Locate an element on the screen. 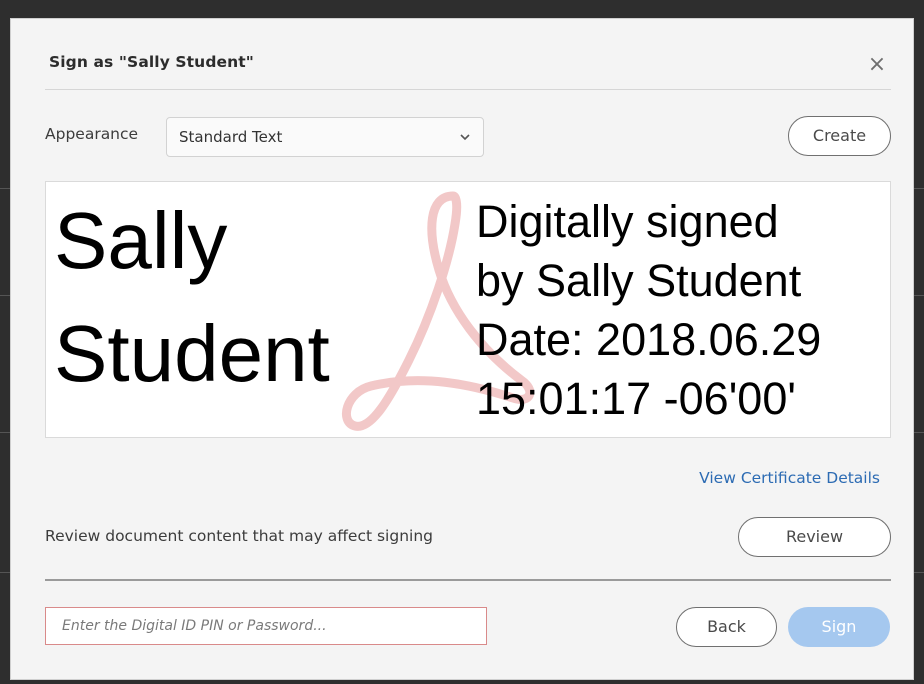  view-certificate-details-link: View Certificate Details is located at coordinates (789, 478).